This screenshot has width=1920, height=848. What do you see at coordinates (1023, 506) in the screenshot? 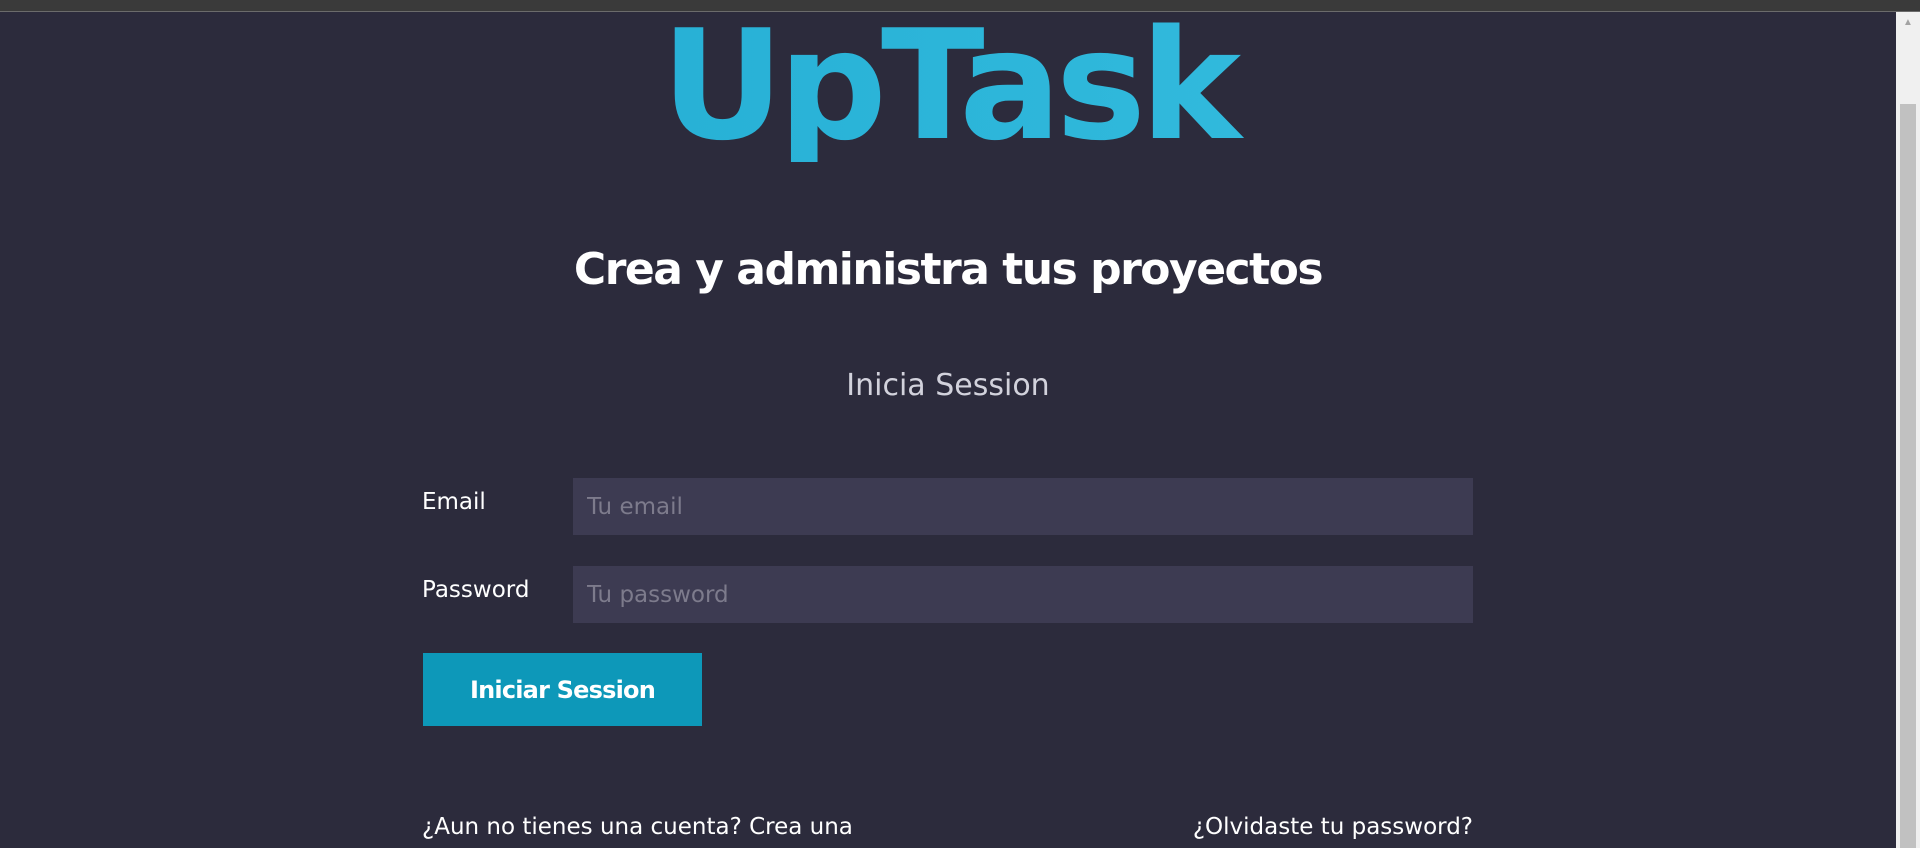
I see `email-field` at bounding box center [1023, 506].